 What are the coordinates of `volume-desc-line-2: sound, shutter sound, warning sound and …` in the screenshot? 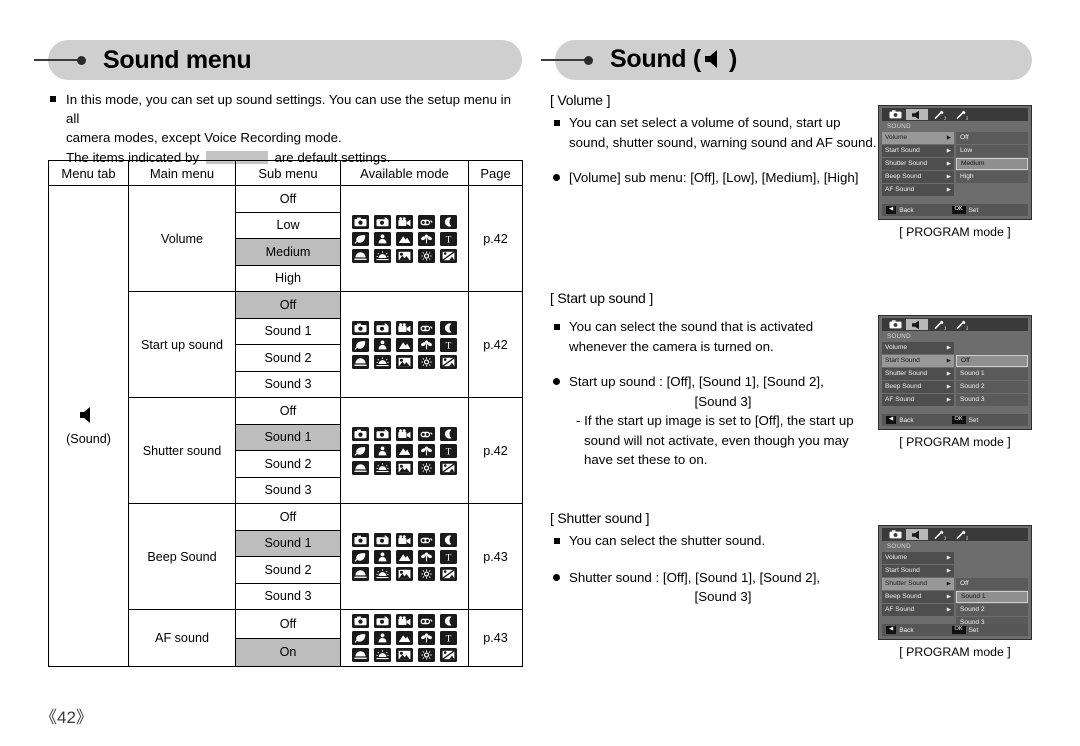 It's located at (723, 142).